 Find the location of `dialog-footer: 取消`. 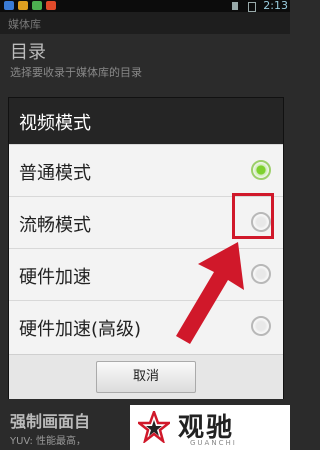

dialog-footer: 取消 is located at coordinates (146, 376).